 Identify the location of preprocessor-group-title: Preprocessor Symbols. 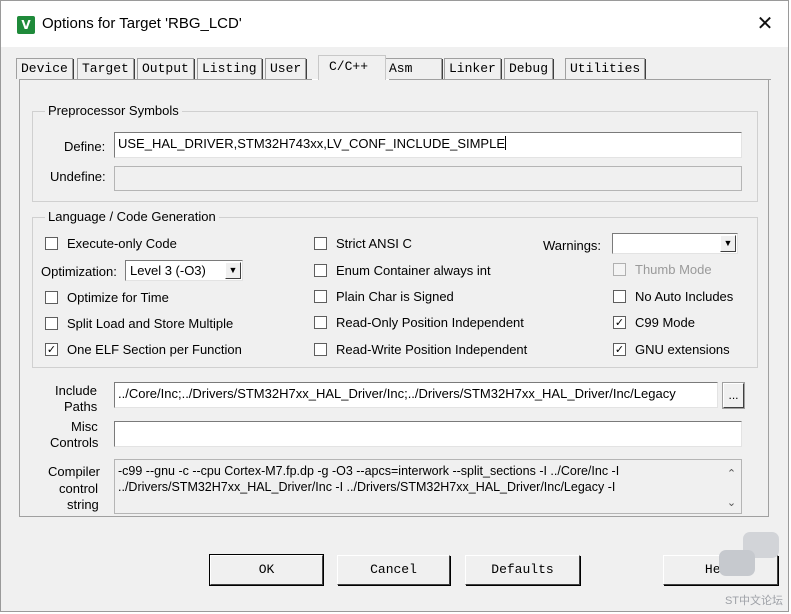
(113, 110).